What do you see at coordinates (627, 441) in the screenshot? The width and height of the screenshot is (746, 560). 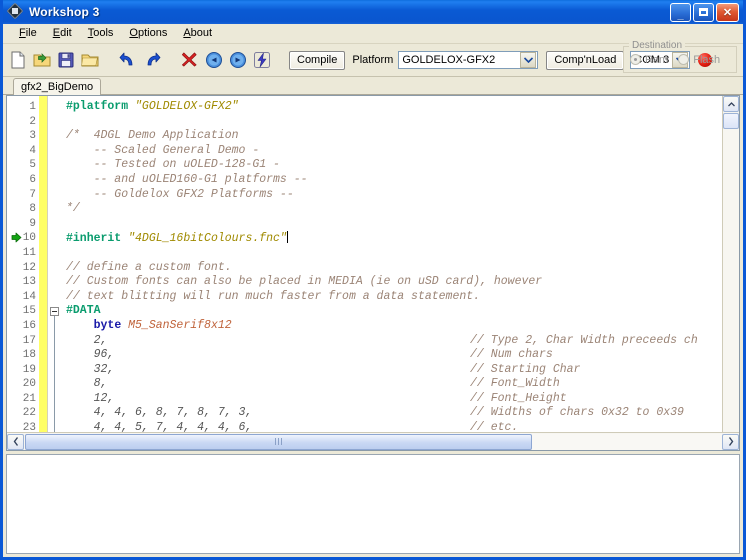 I see `horizontal-scroll-track` at bounding box center [627, 441].